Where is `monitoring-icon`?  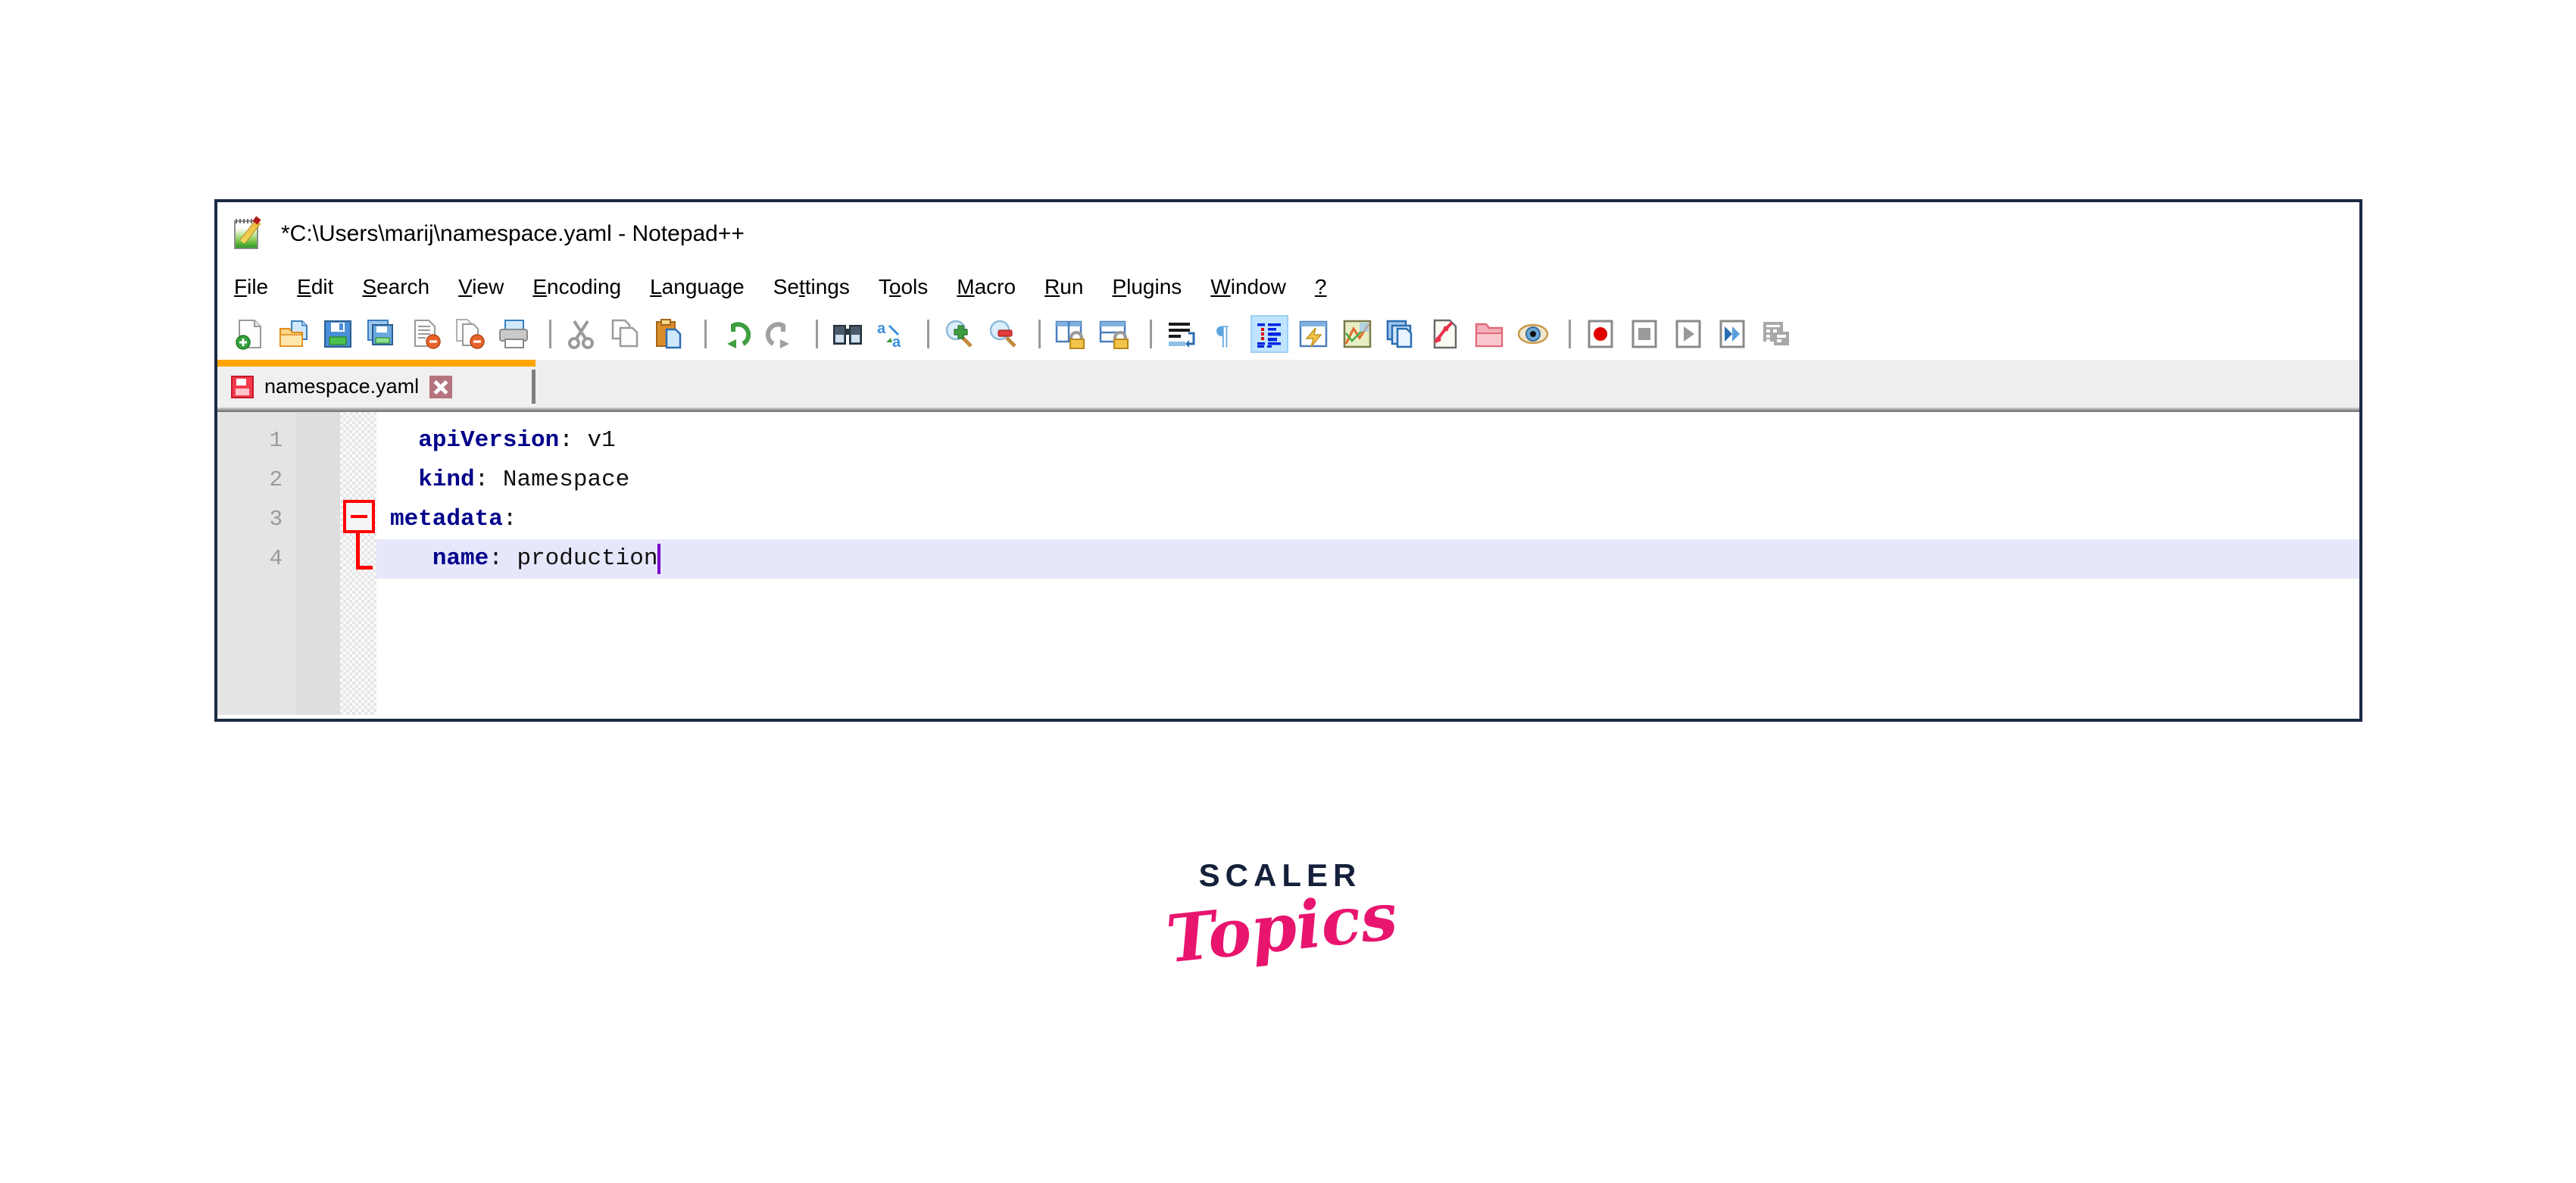
monitoring-icon is located at coordinates (1533, 334).